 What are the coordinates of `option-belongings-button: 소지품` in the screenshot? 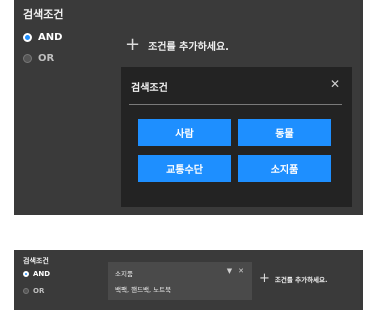 It's located at (284, 168).